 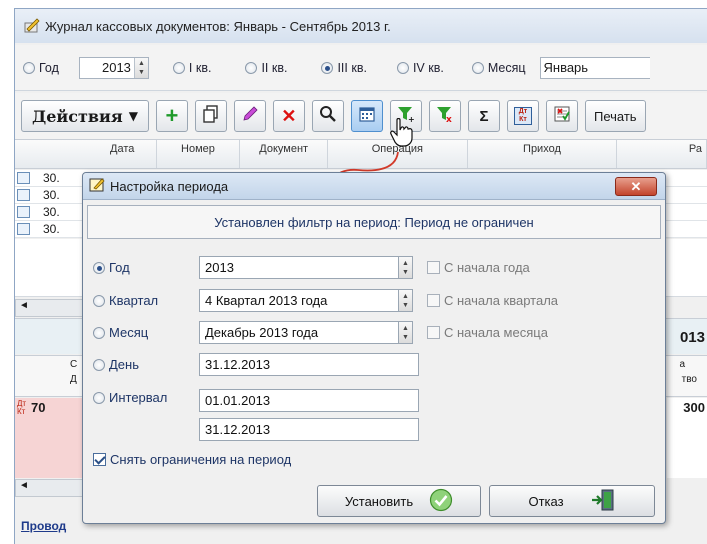 I want to click on radio-q2: II кв., so click(x=266, y=68).